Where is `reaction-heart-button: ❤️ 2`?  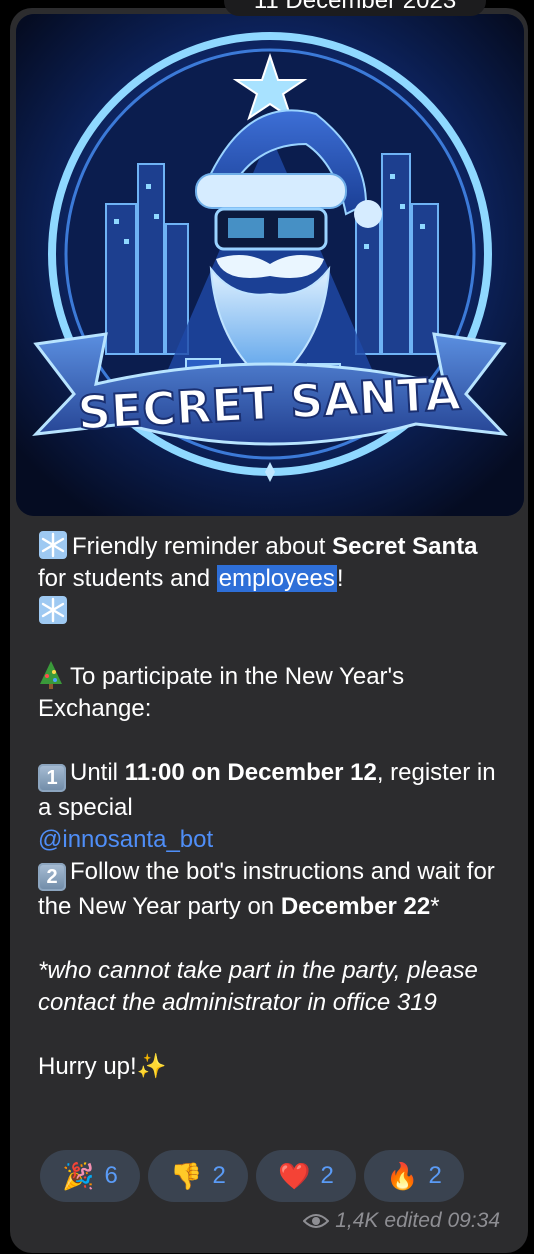
reaction-heart-button: ❤️ 2 is located at coordinates (306, 1176).